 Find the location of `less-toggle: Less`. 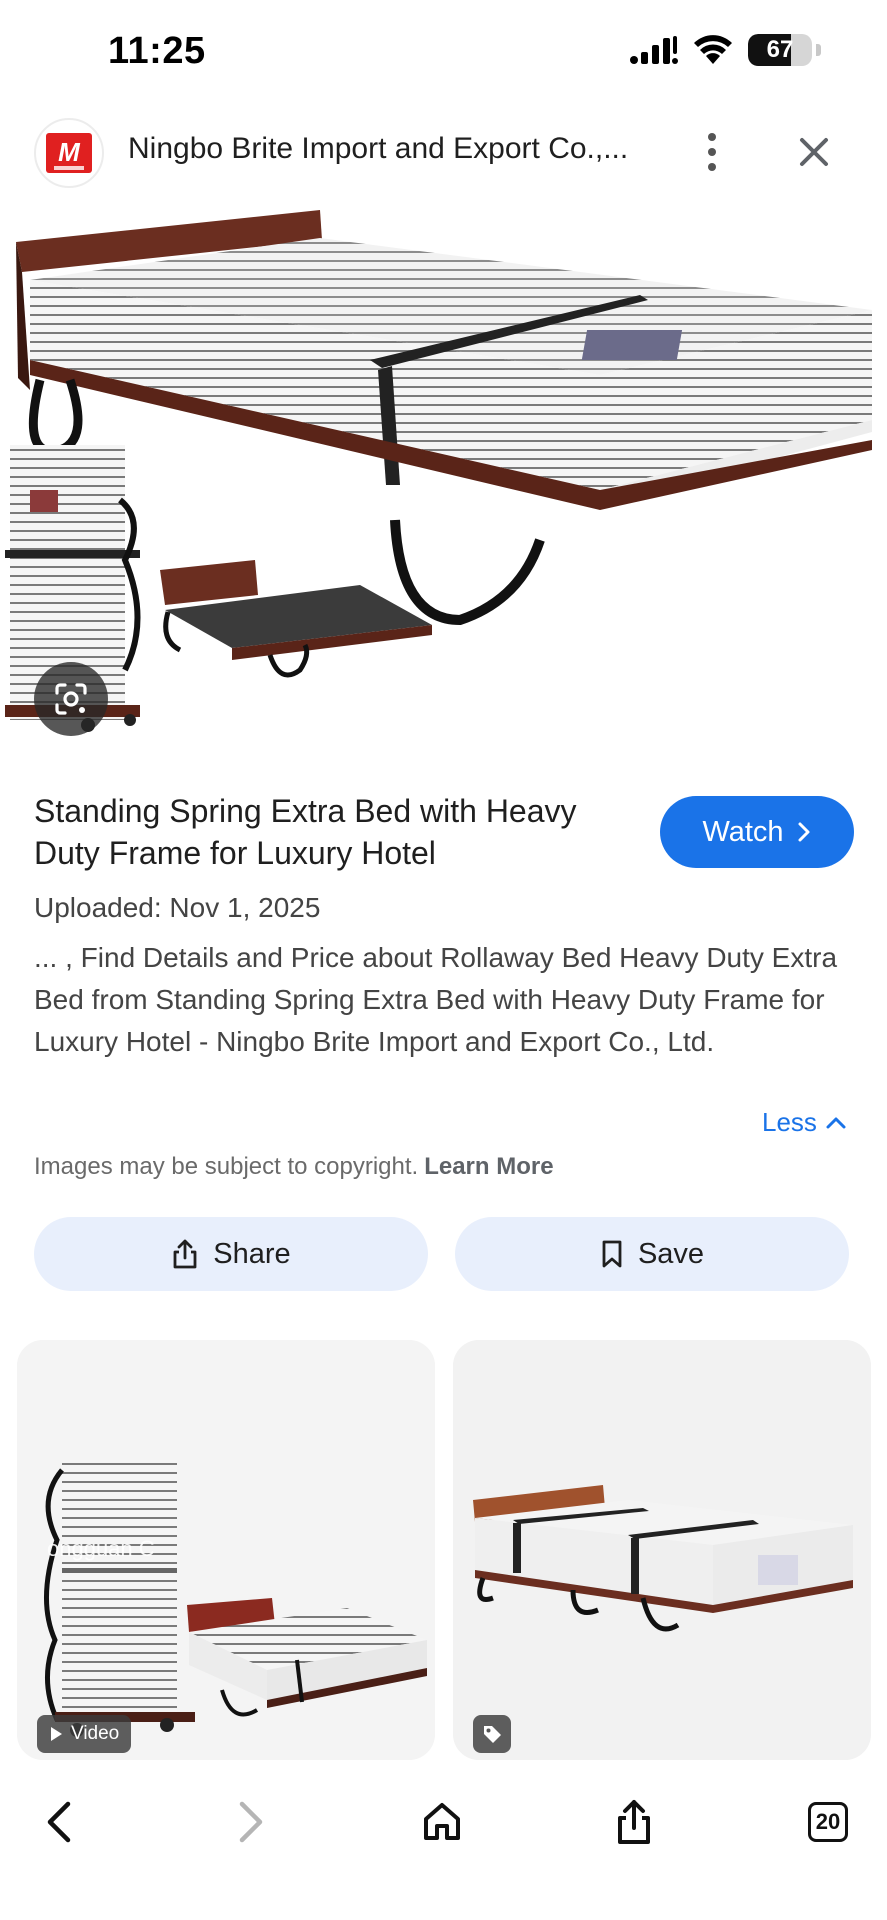

less-toggle: Less is located at coordinates (804, 1122).